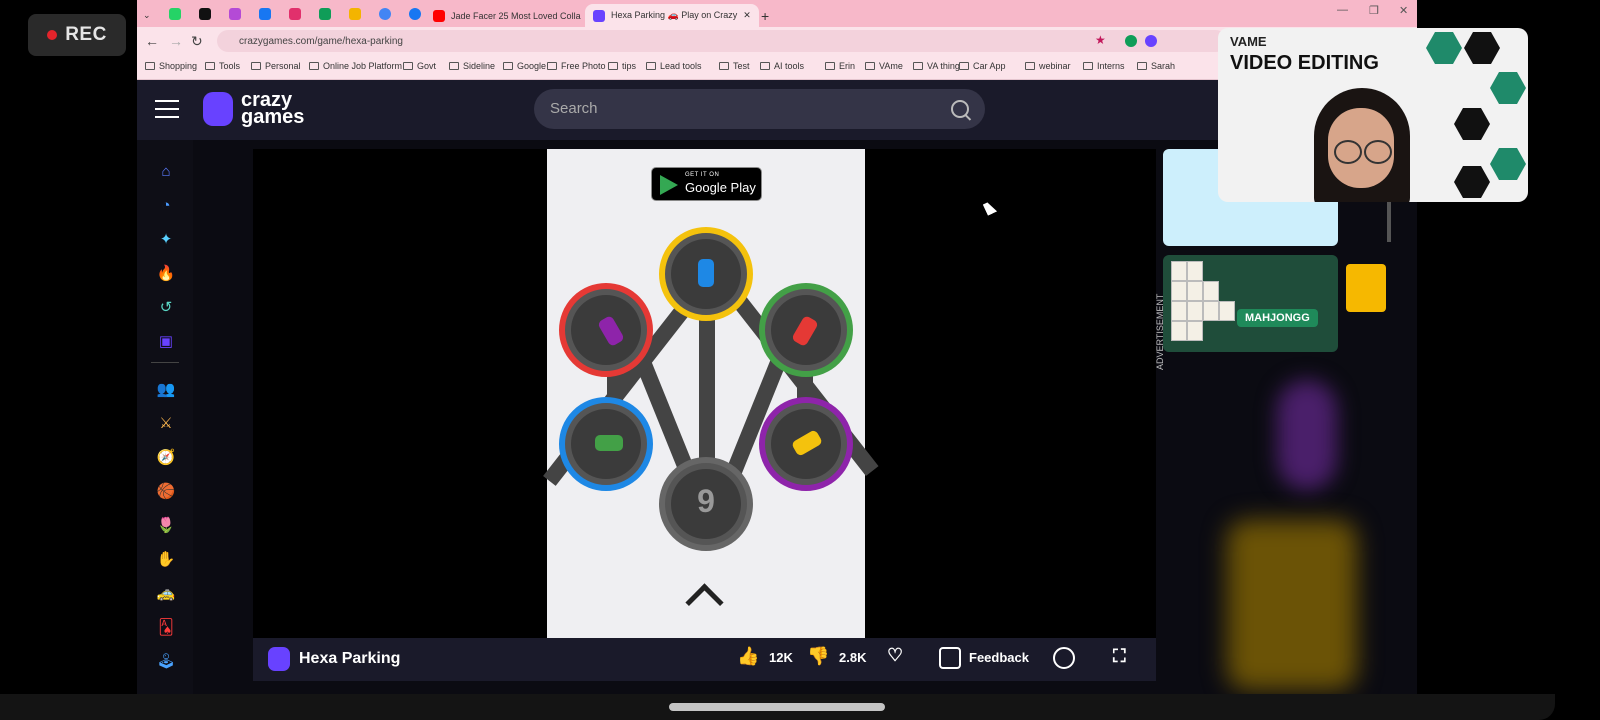 The height and width of the screenshot is (720, 1600). I want to click on tab-youtube: Jade Facer 25 Most Loved Colla ✕, so click(513, 15).